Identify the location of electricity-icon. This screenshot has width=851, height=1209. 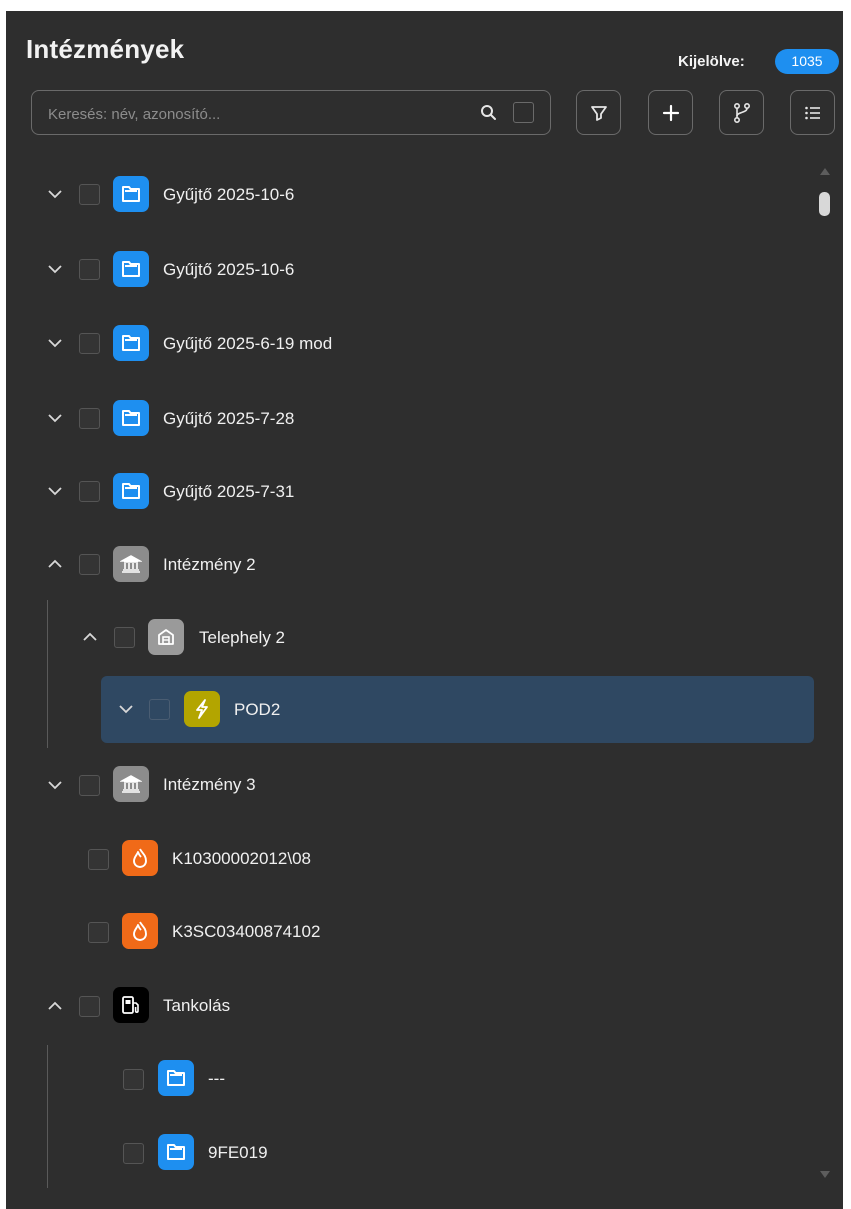
(202, 709).